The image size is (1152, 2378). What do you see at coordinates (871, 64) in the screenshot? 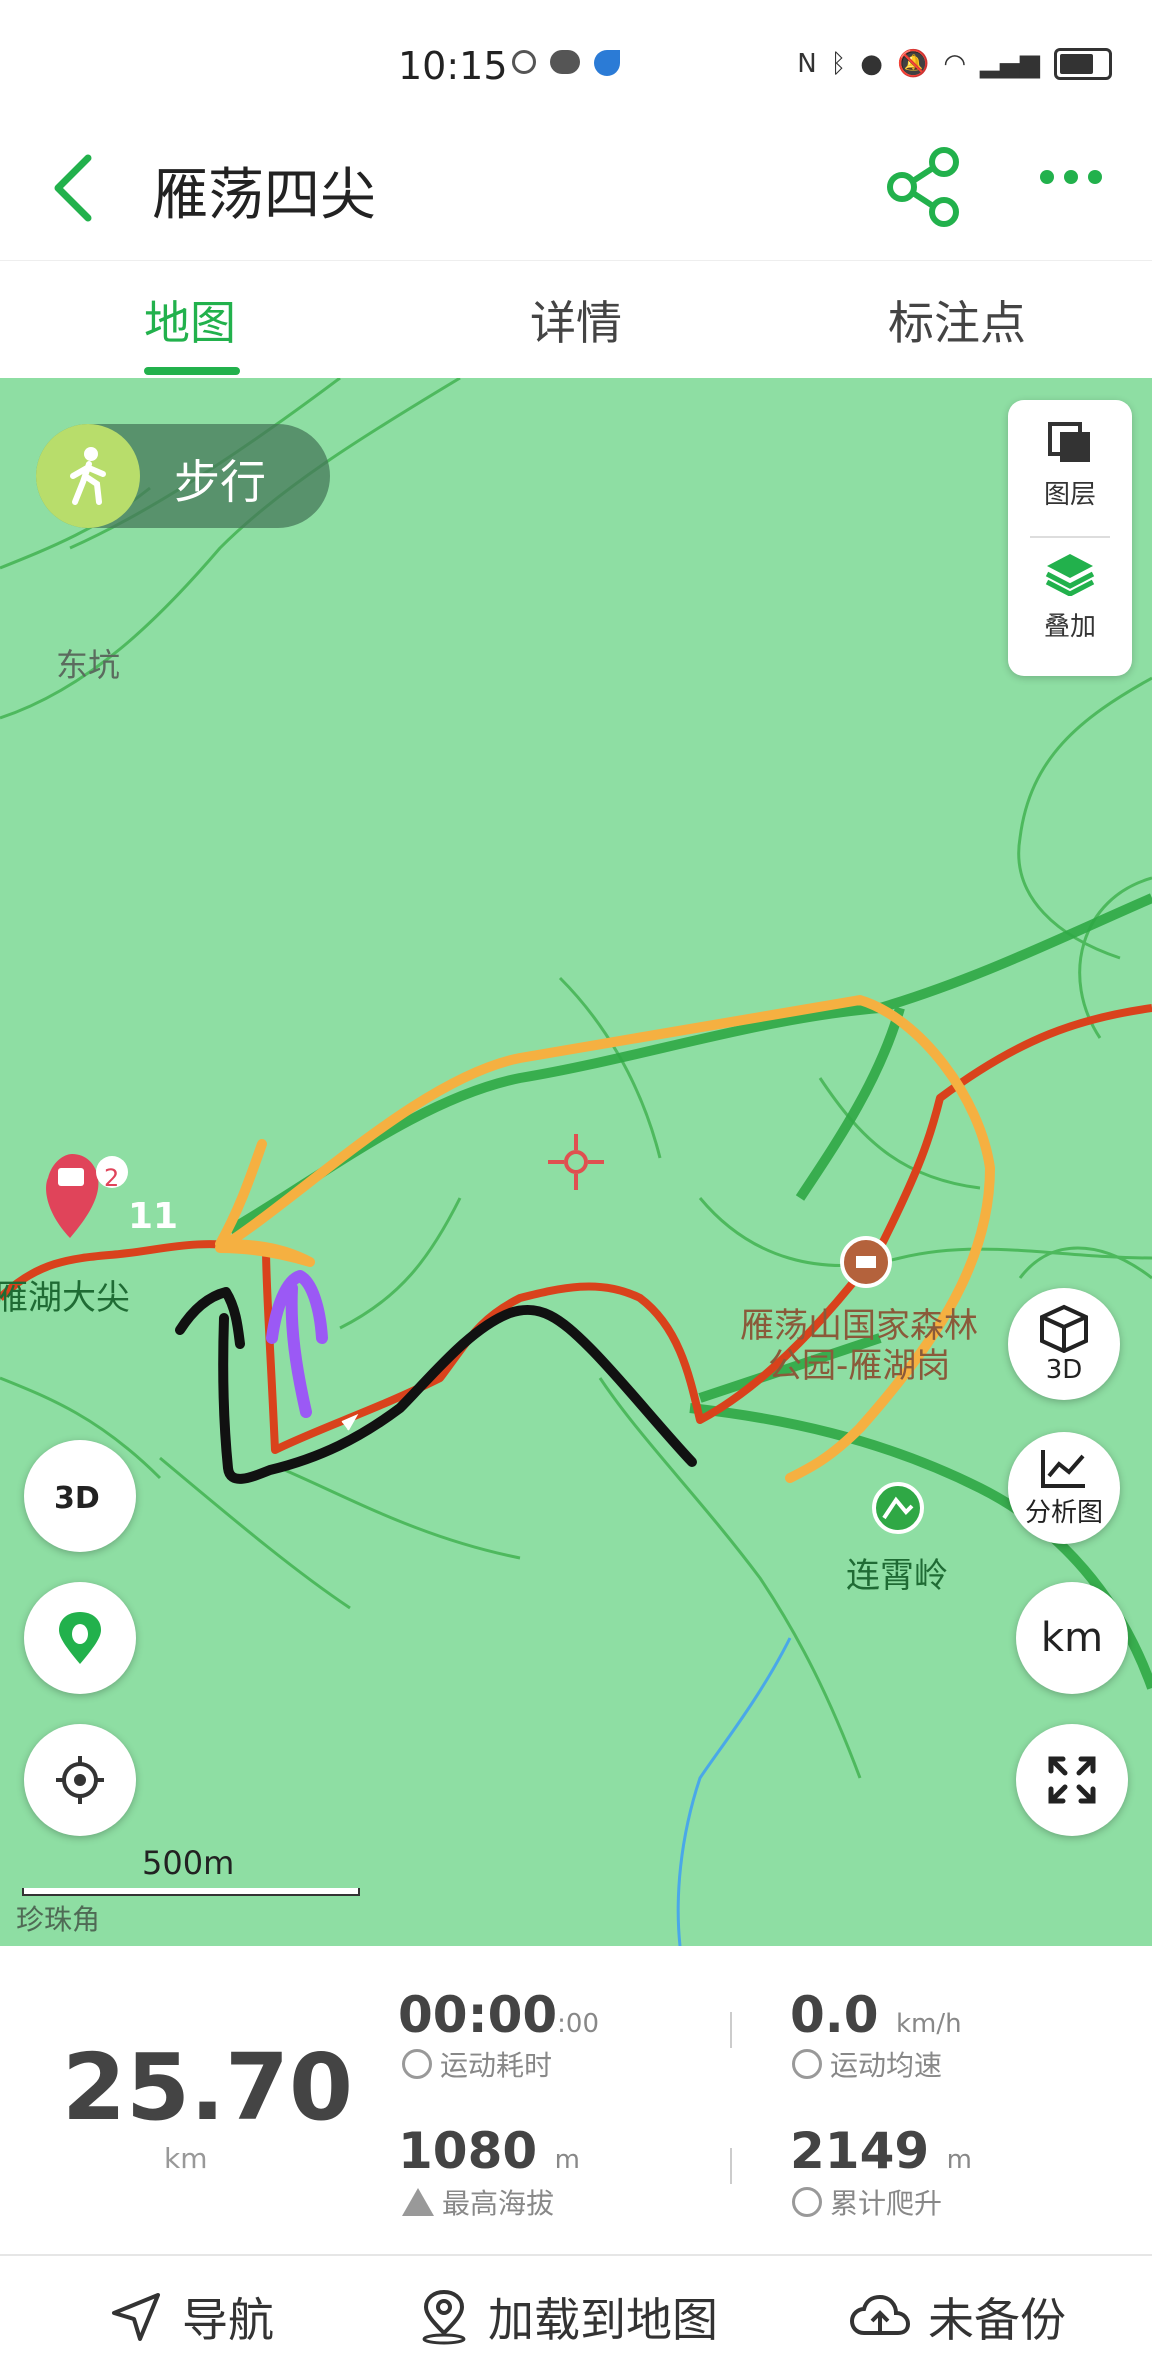
I see `location-icon: ●` at bounding box center [871, 64].